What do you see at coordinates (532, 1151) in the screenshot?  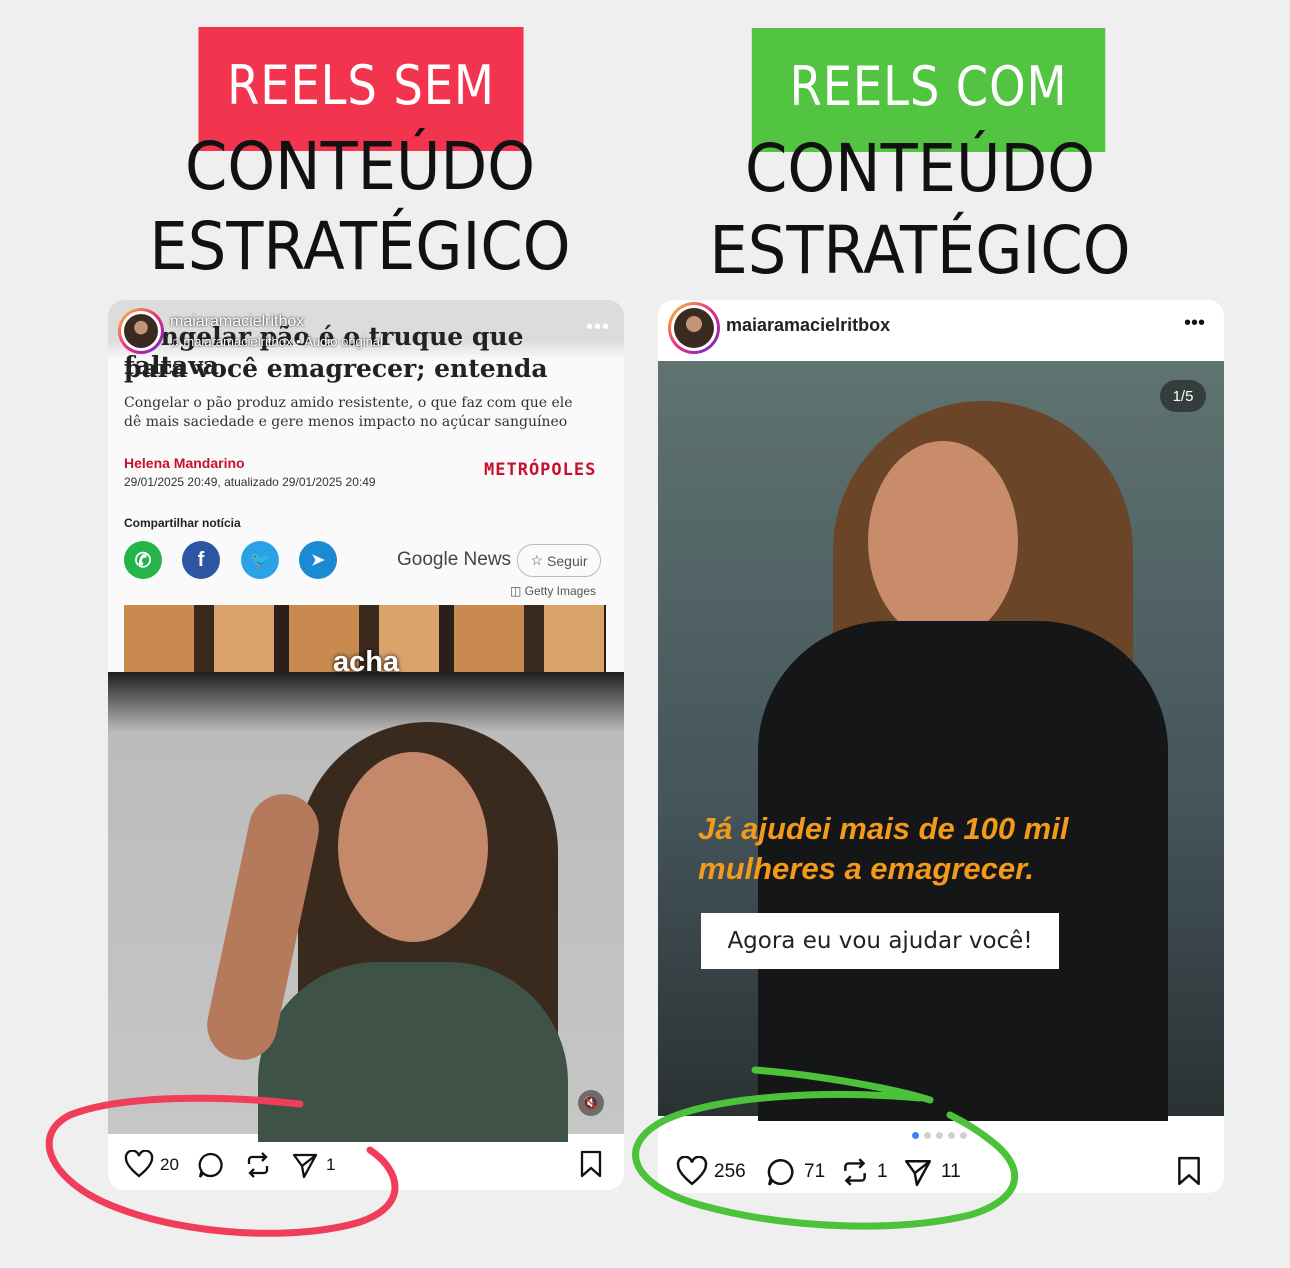 I see `annotation-circles` at bounding box center [532, 1151].